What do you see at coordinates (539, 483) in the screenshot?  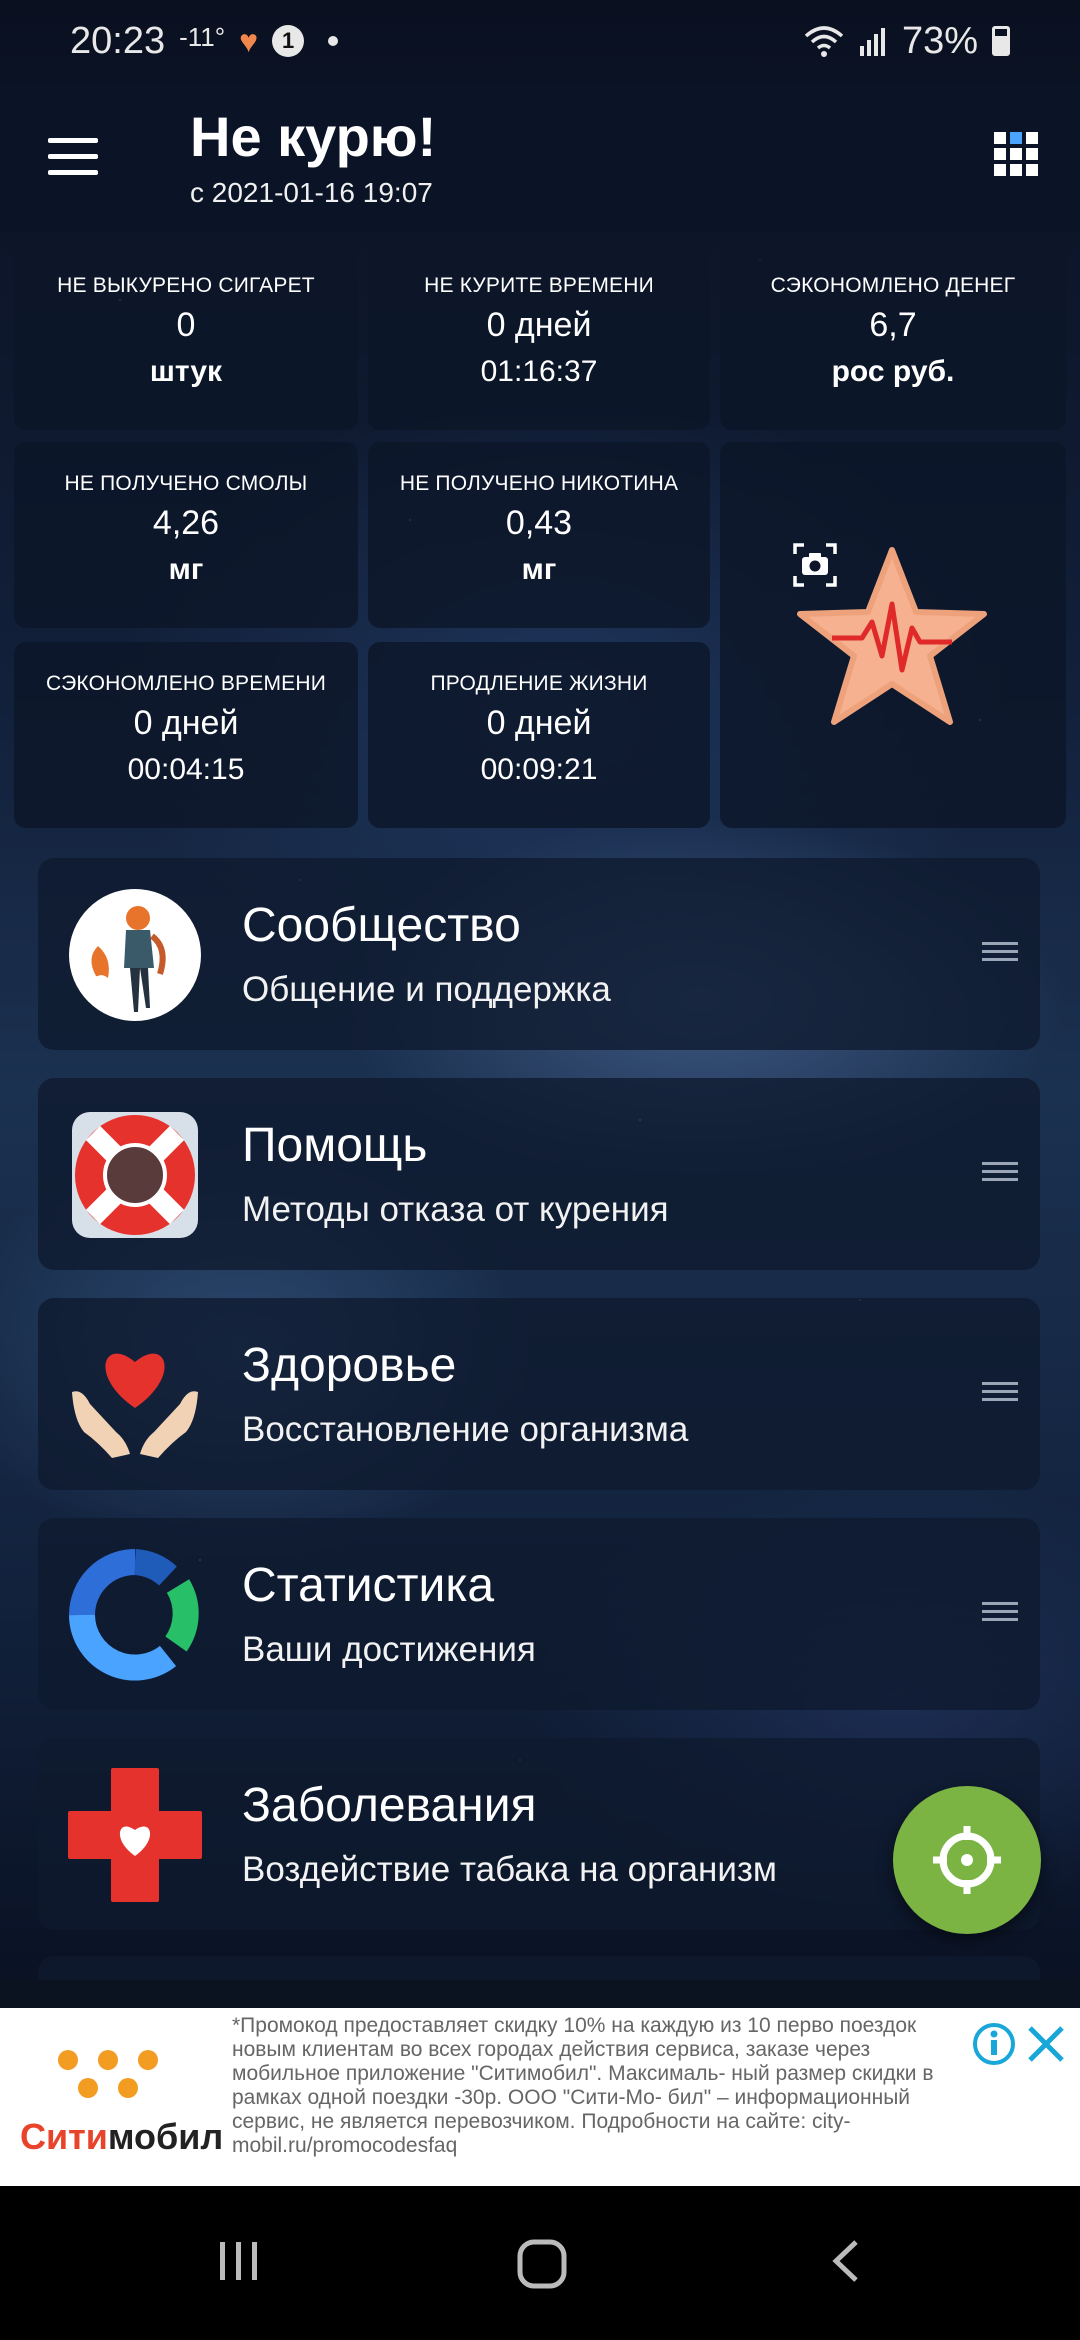 I see `tile-label: НЕ ПОЛУЧЕНО НИКОТИНА` at bounding box center [539, 483].